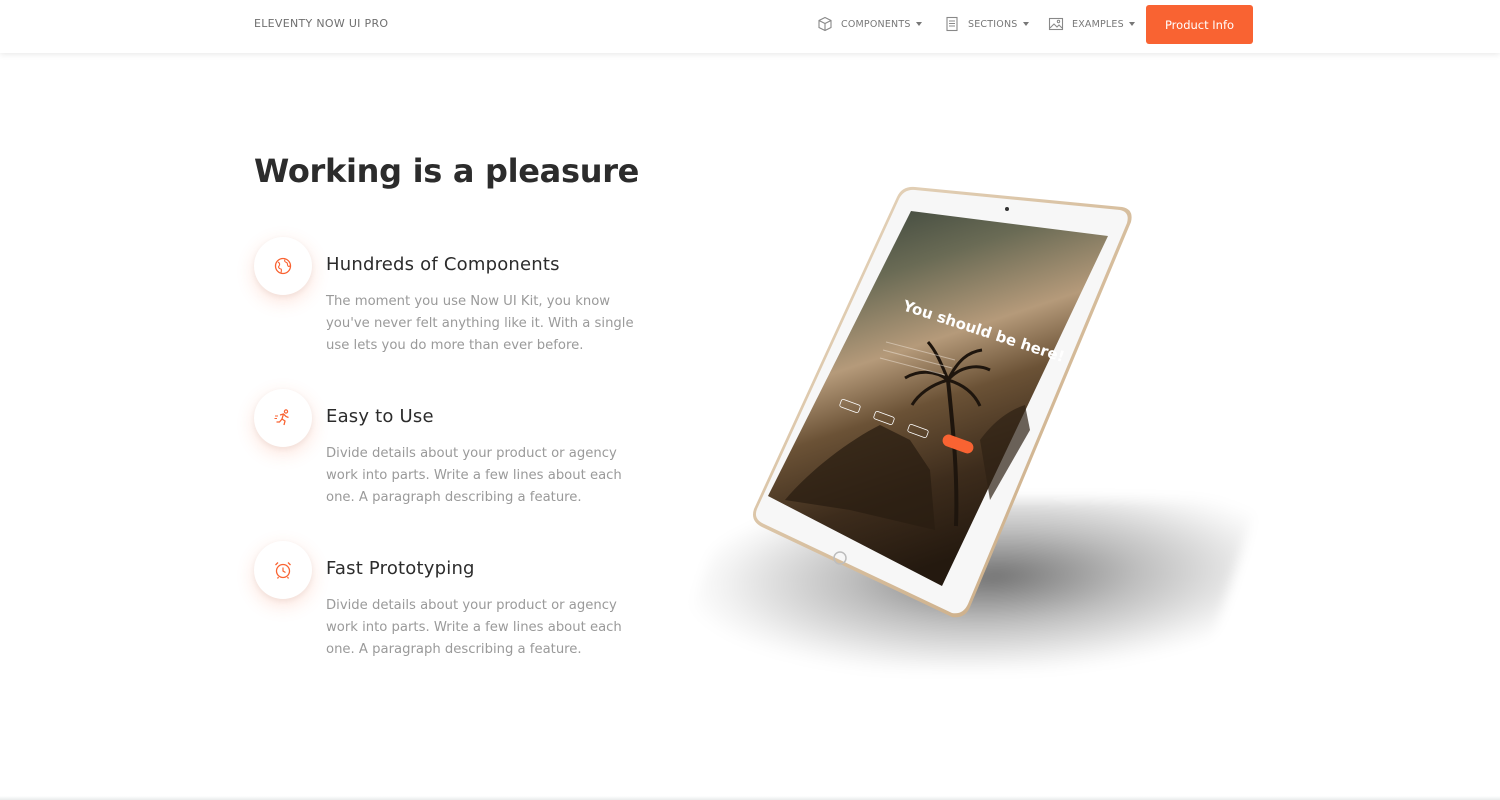  I want to click on nav-sections-dropdown: SECTIONS, so click(986, 24).